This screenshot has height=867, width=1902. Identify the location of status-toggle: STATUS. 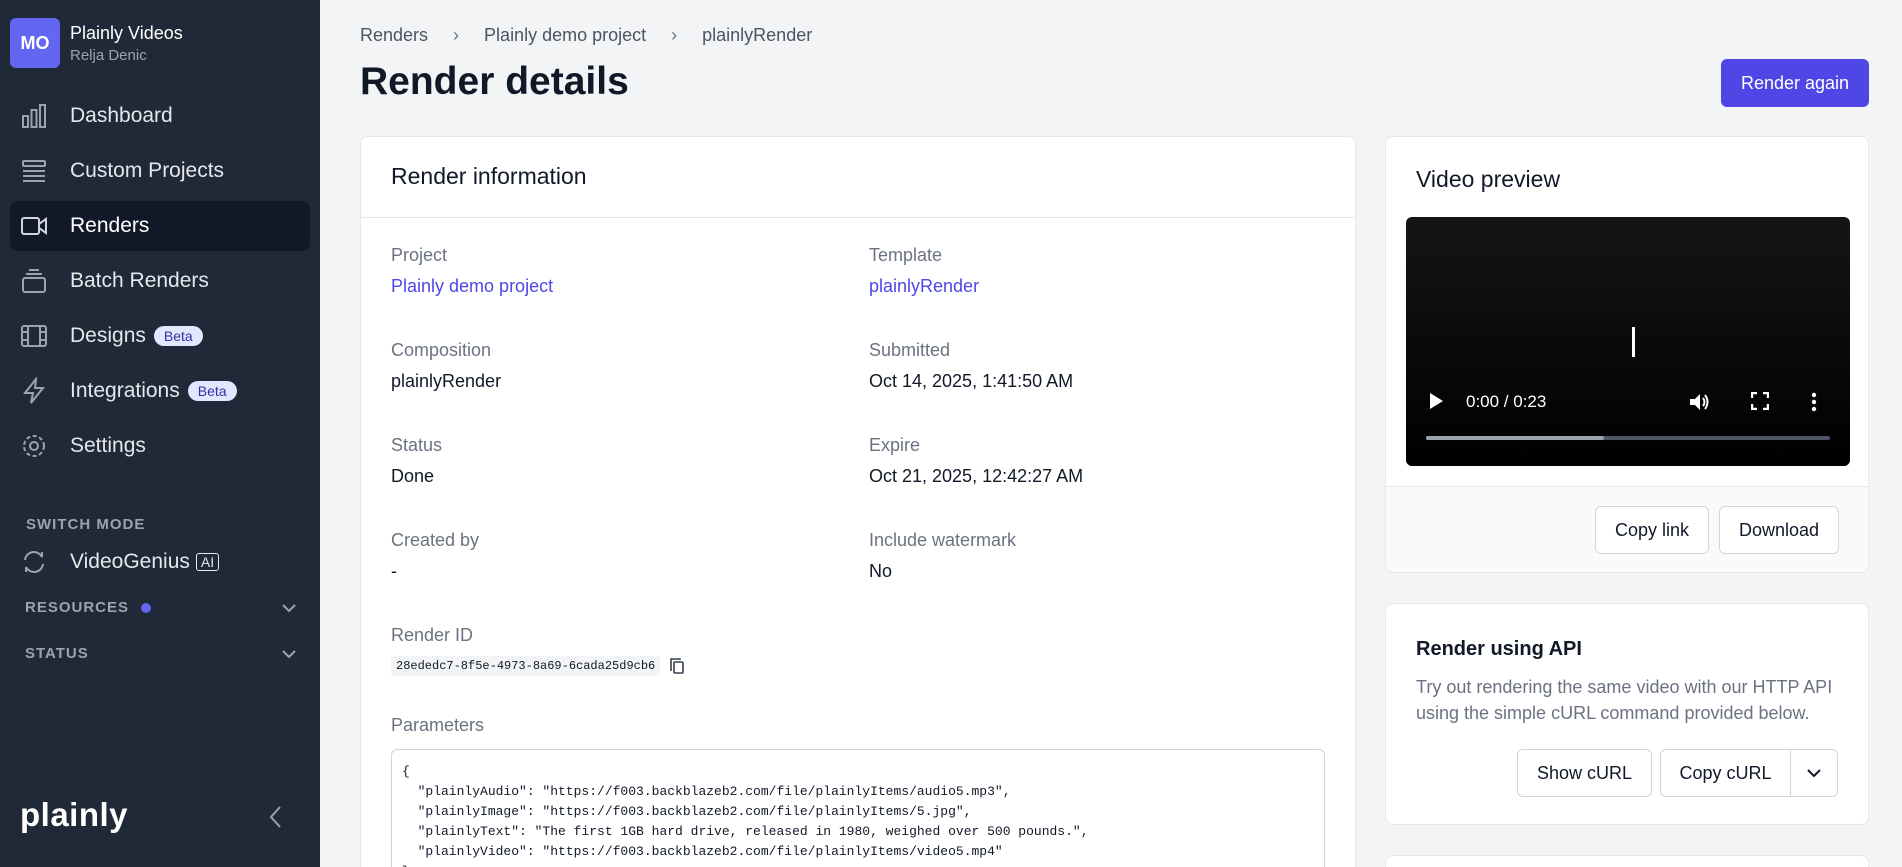
(161, 653).